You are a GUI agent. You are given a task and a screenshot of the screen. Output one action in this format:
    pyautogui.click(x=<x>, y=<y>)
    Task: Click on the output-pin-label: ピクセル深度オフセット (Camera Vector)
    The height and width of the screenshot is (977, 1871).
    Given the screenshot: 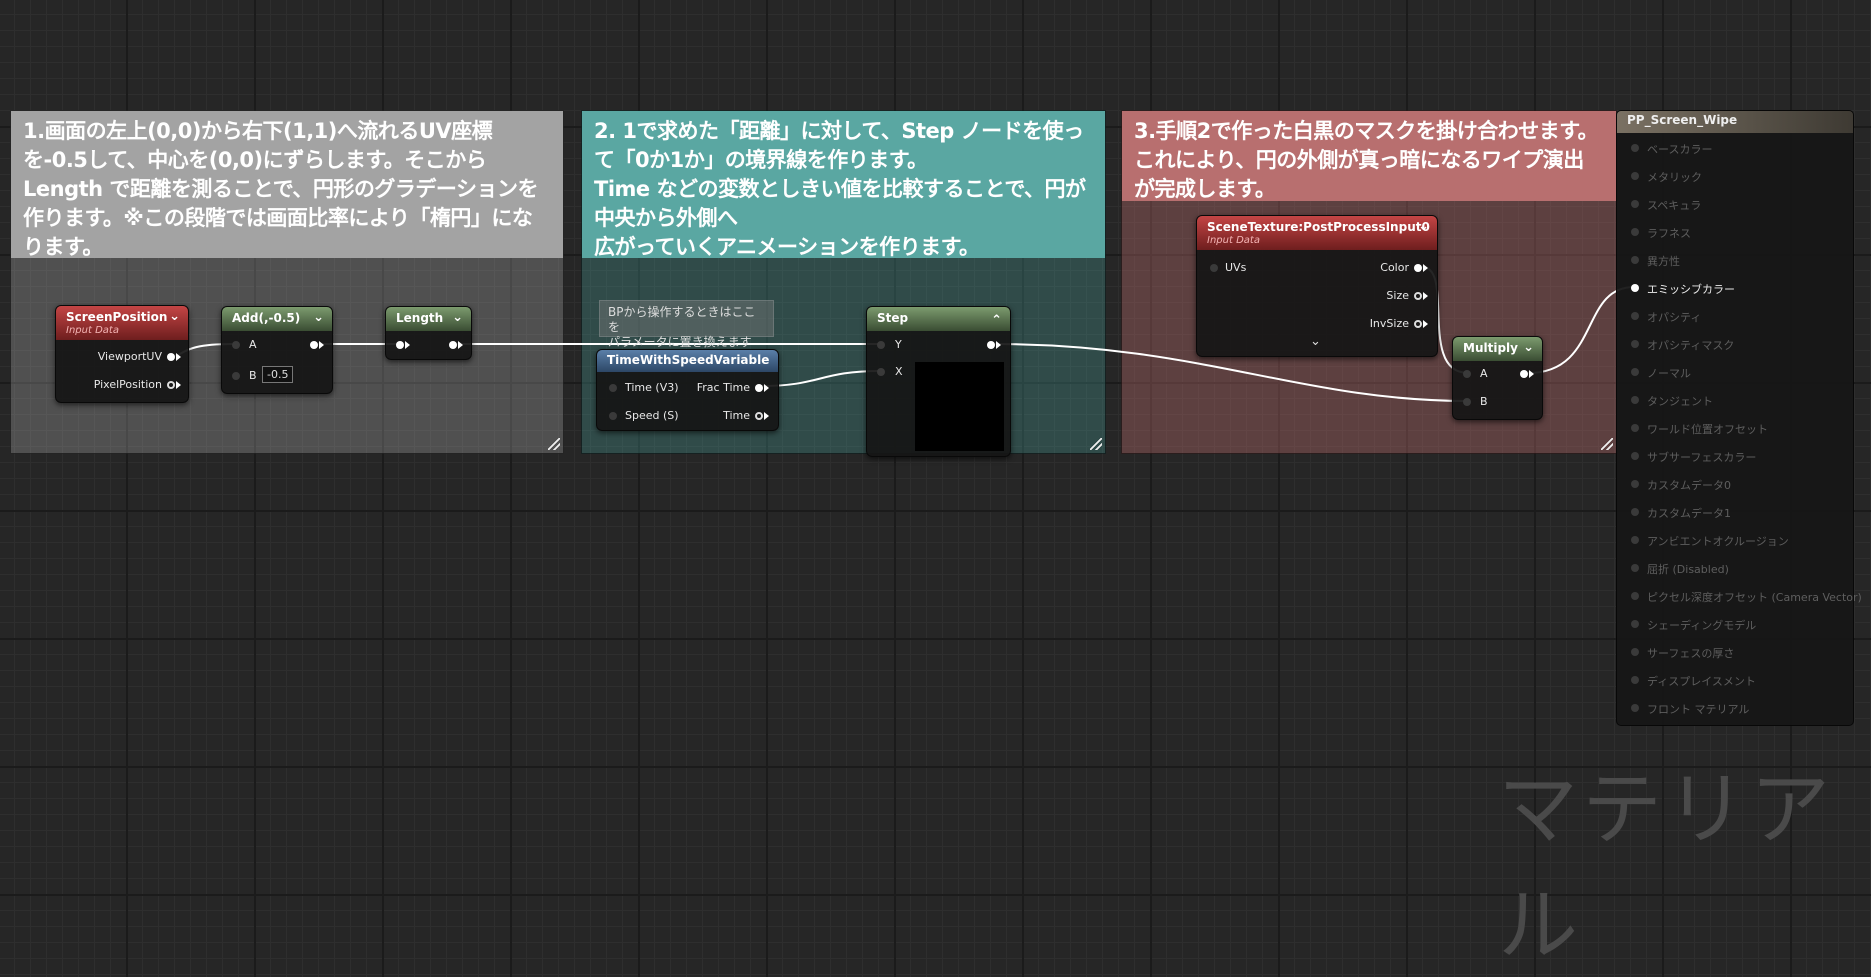 What is the action you would take?
    pyautogui.click(x=1754, y=597)
    